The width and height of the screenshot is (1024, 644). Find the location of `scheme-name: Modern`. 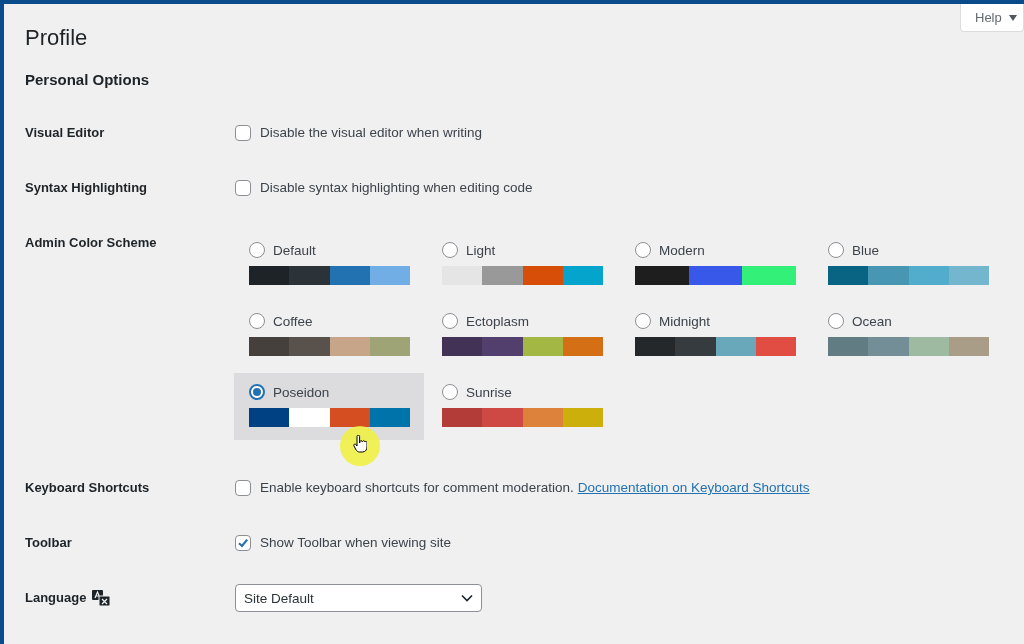

scheme-name: Modern is located at coordinates (682, 250).